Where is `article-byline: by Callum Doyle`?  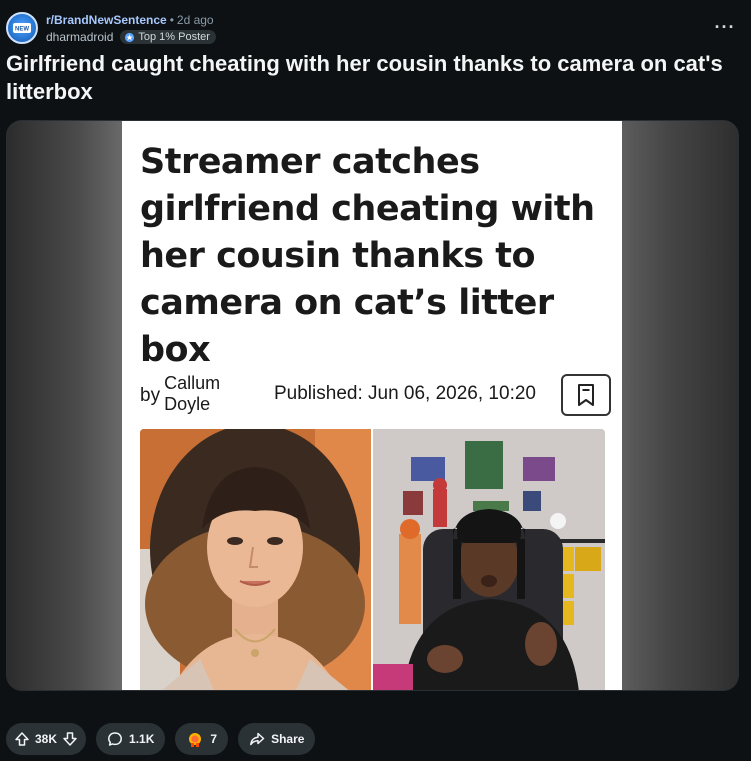
article-byline: by Callum Doyle is located at coordinates (180, 394).